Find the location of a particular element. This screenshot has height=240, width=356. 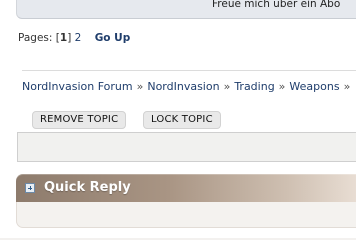

breadcrumb-item-trading: Trading is located at coordinates (254, 86).